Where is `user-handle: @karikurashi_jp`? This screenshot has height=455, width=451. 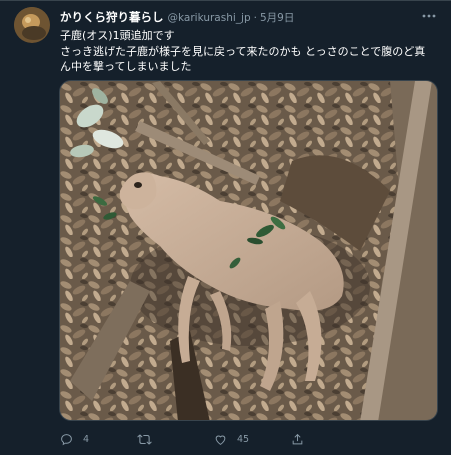
user-handle: @karikurashi_jp is located at coordinates (209, 18).